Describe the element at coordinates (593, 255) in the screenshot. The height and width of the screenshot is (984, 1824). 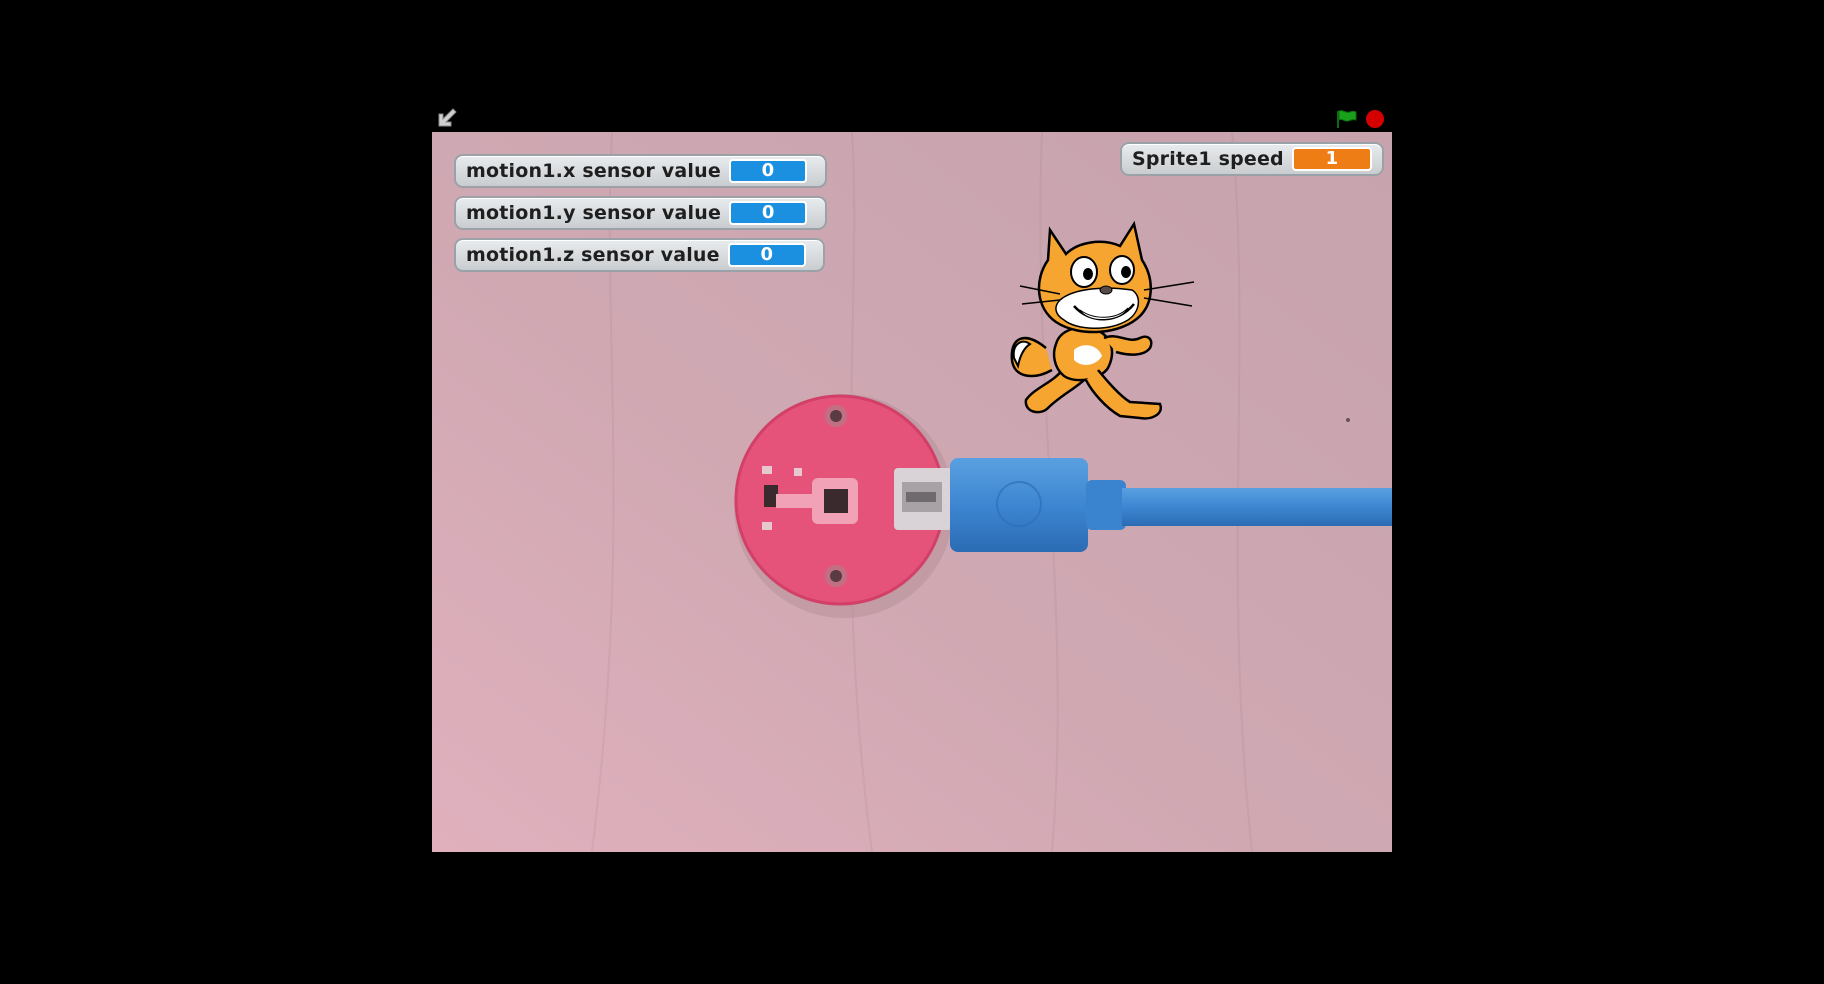
I see `monitor-label: motion1.z sensor value` at that location.